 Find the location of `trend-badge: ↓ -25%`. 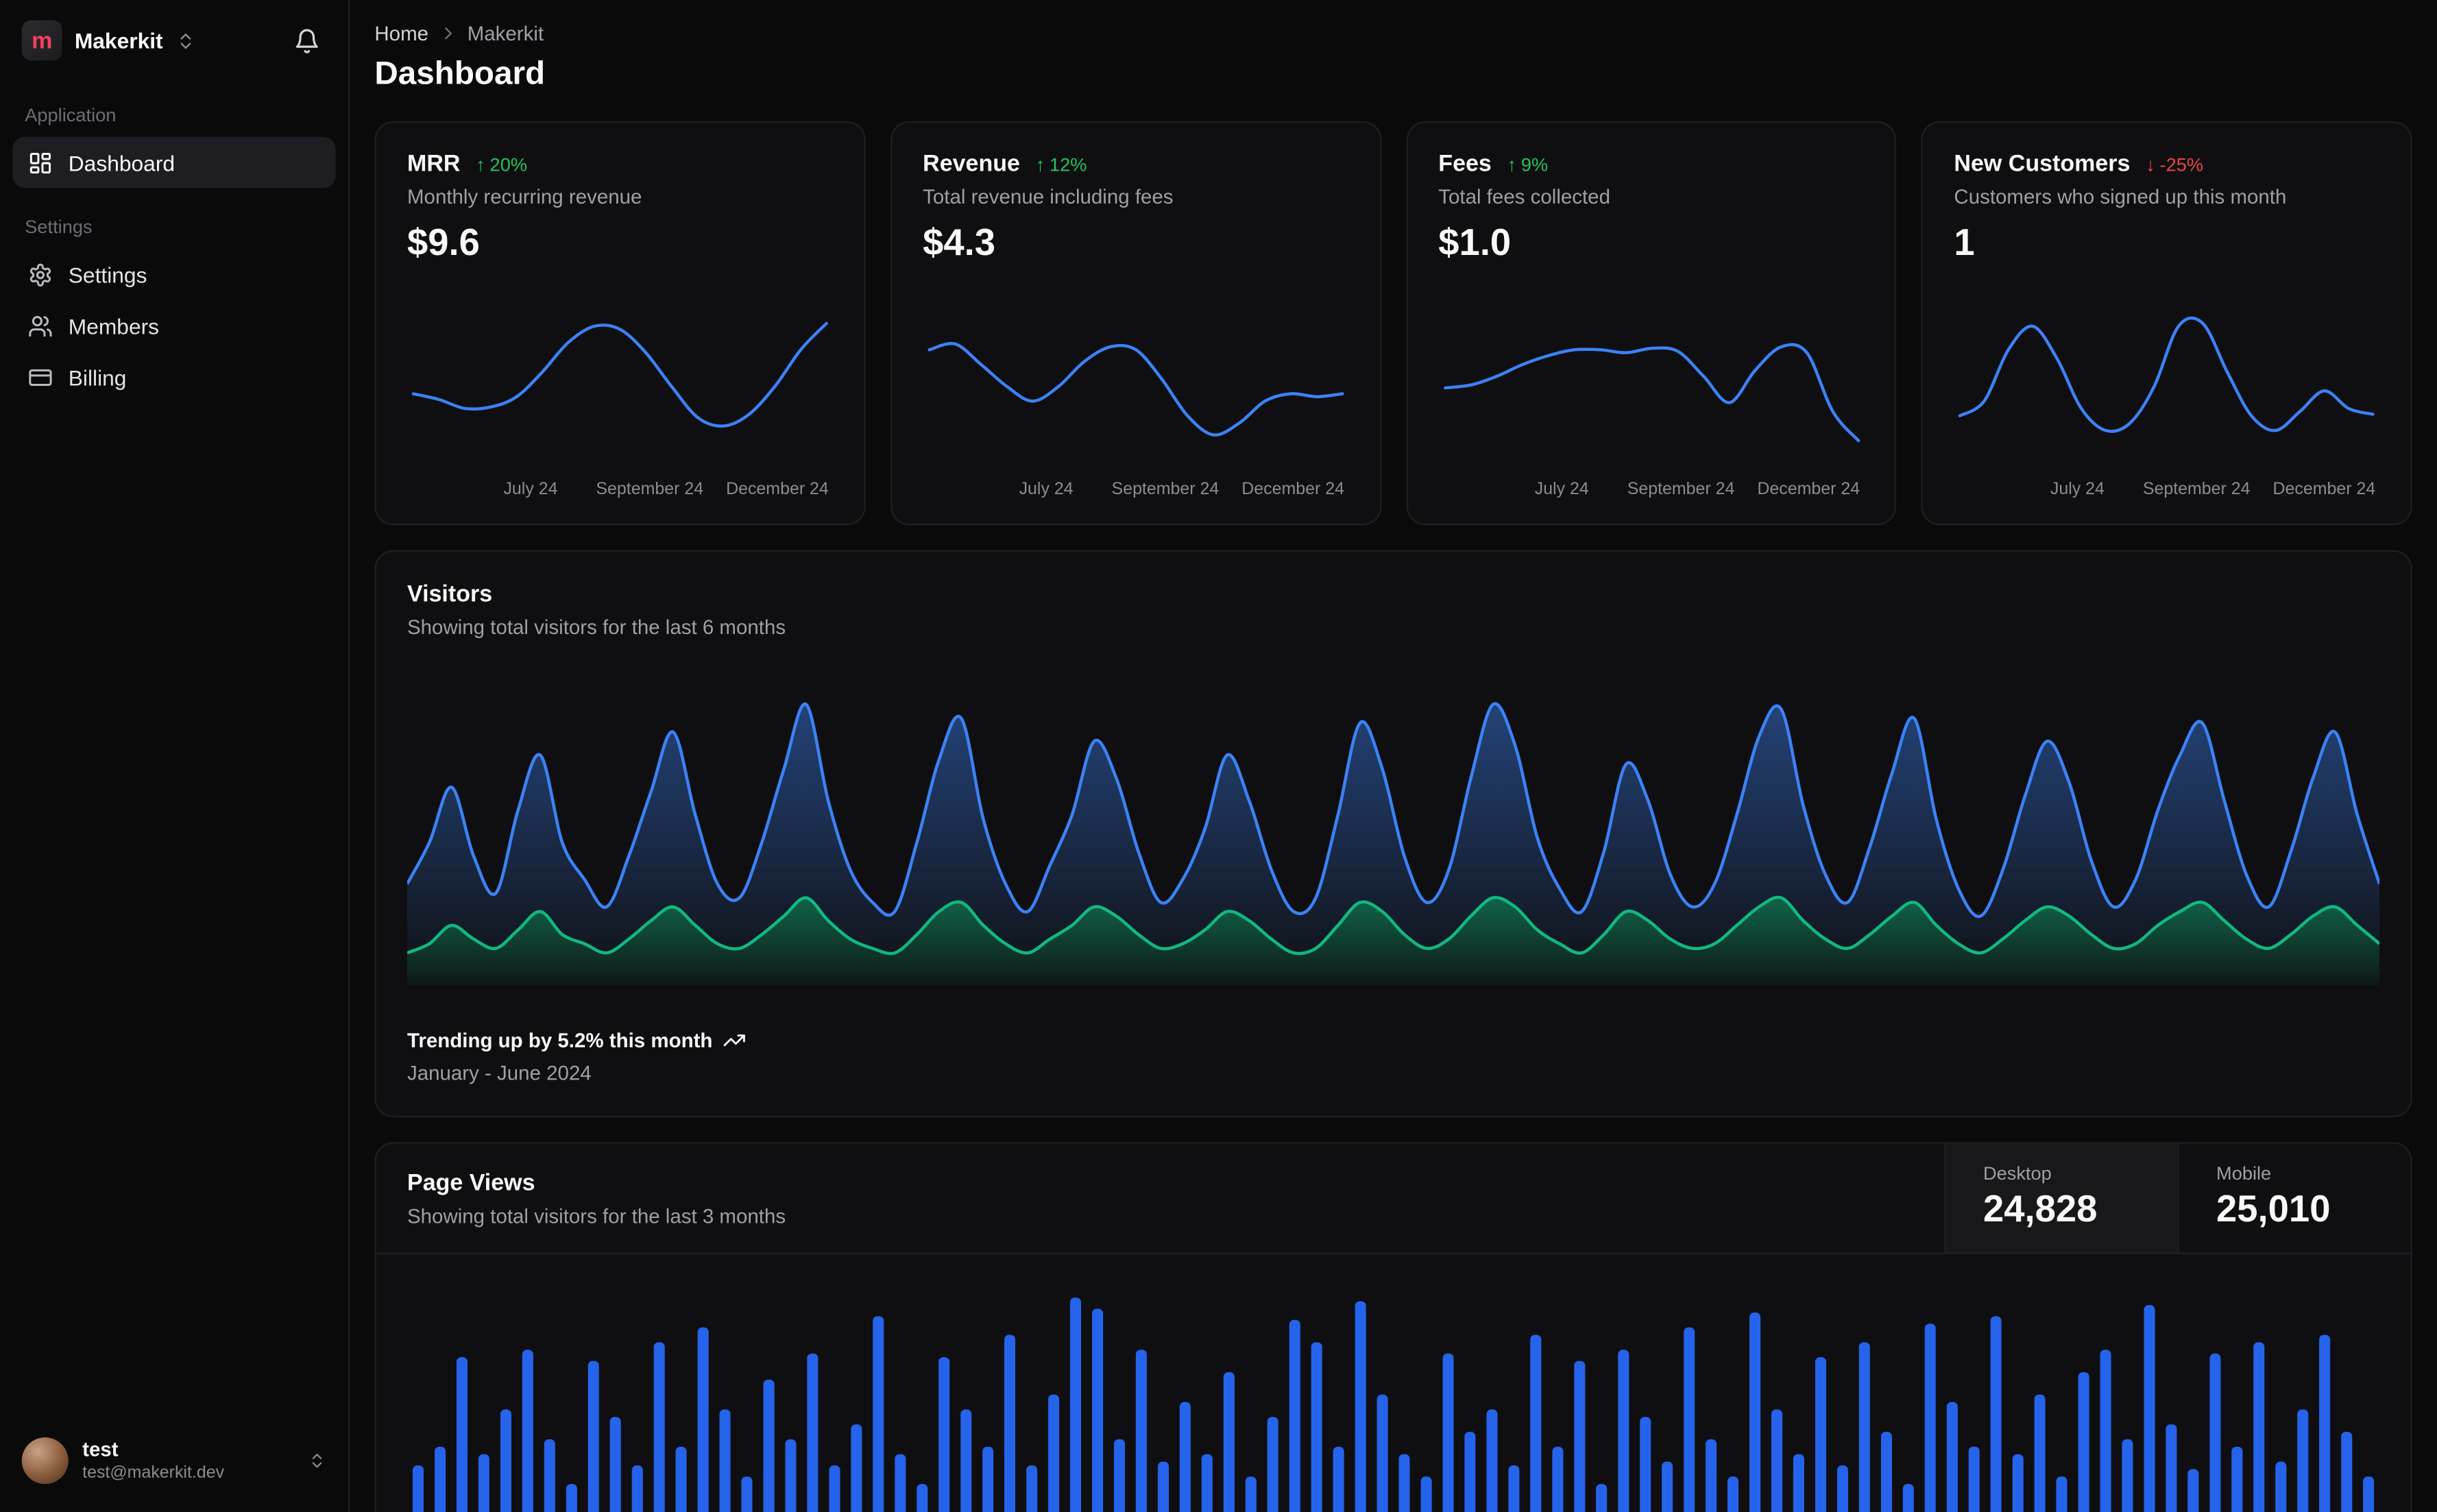

trend-badge: ↓ -25% is located at coordinates (2174, 164).